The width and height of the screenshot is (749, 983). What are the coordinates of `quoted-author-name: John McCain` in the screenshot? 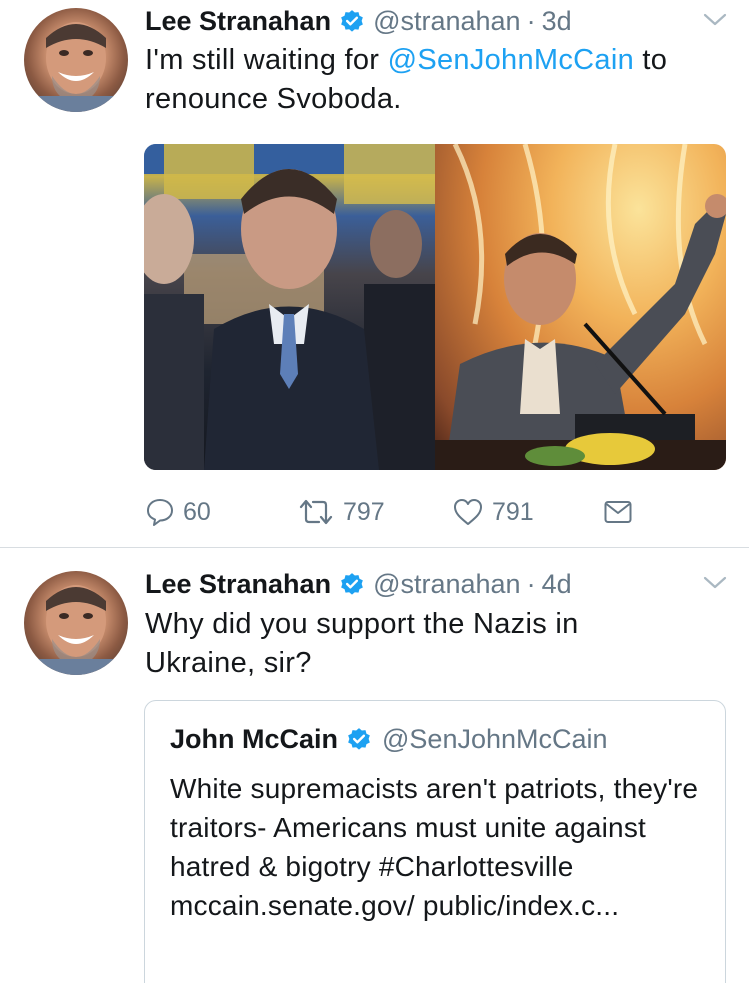 It's located at (254, 739).